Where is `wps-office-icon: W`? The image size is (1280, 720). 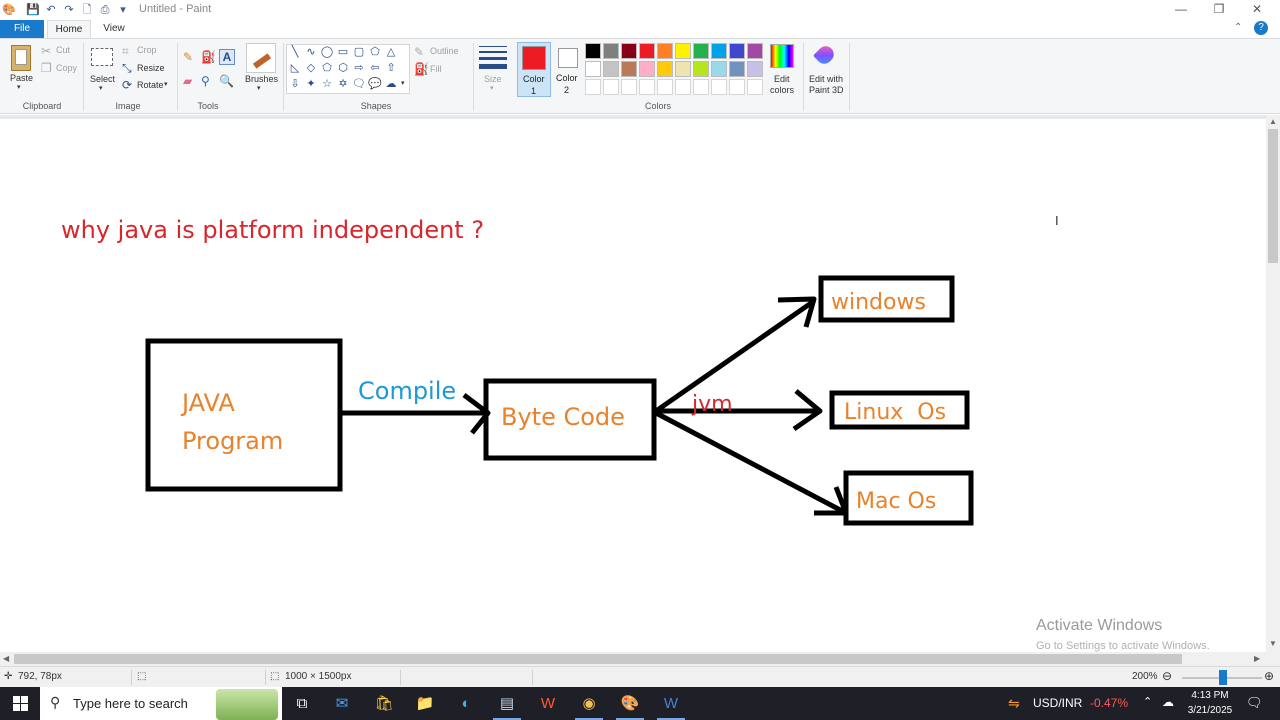
wps-office-icon: W is located at coordinates (548, 703).